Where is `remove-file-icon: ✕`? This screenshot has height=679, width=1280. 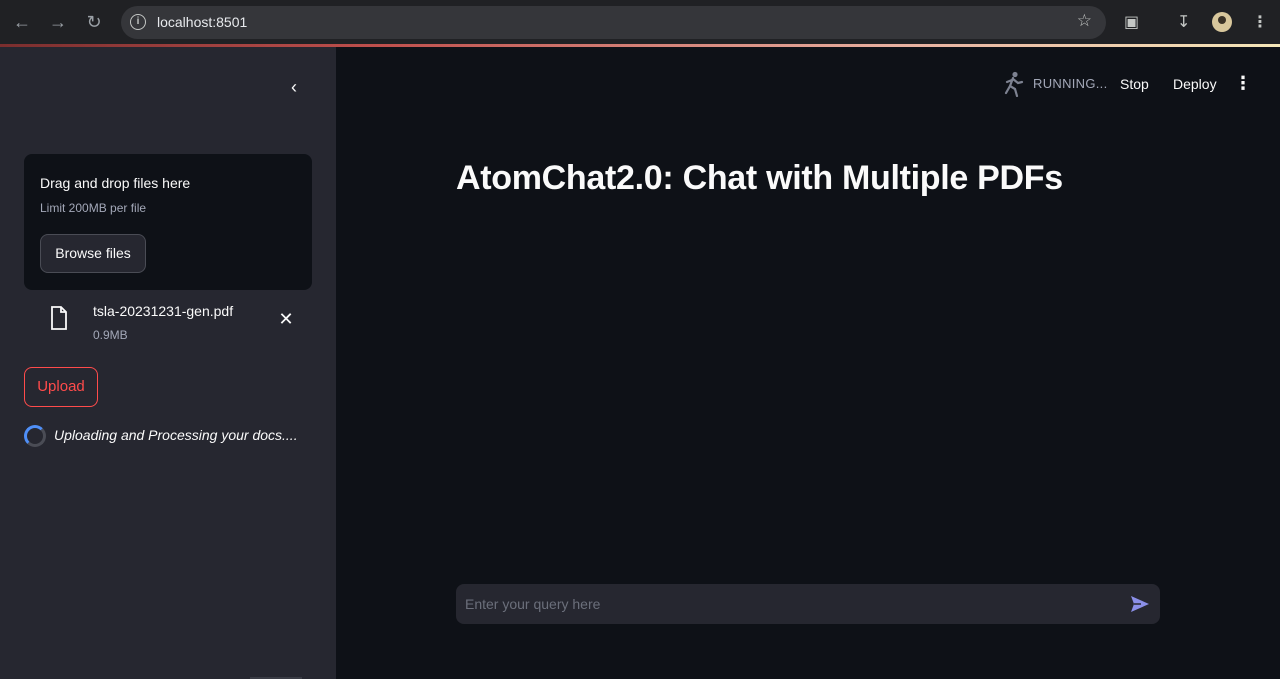 remove-file-icon: ✕ is located at coordinates (286, 319).